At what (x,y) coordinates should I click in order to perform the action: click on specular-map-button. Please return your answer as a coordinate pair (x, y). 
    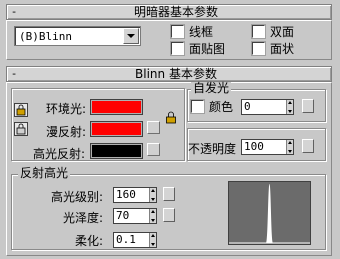
    Looking at the image, I should click on (153, 149).